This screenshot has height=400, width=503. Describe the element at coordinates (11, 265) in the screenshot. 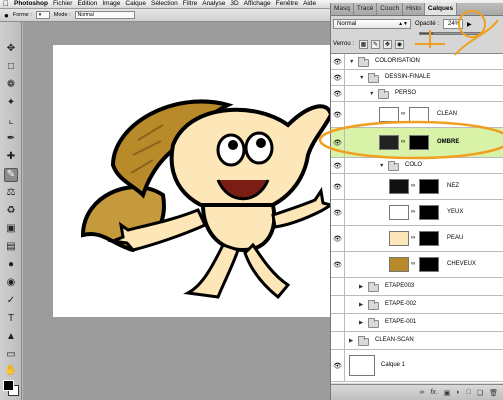

I see `blur-tool-icon: ●` at that location.